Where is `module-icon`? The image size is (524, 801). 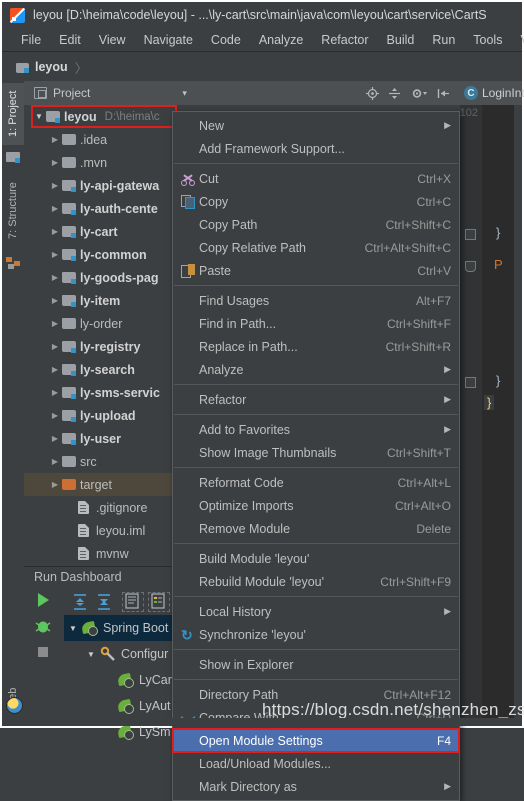
module-icon is located at coordinates (71, 439).